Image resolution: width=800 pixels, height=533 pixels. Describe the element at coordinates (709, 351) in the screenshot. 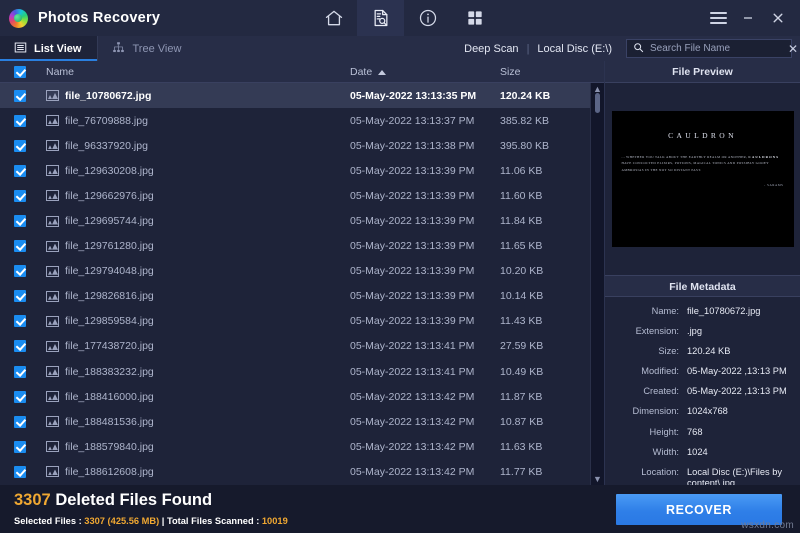

I see `metadata-value: 120.24 KB` at that location.